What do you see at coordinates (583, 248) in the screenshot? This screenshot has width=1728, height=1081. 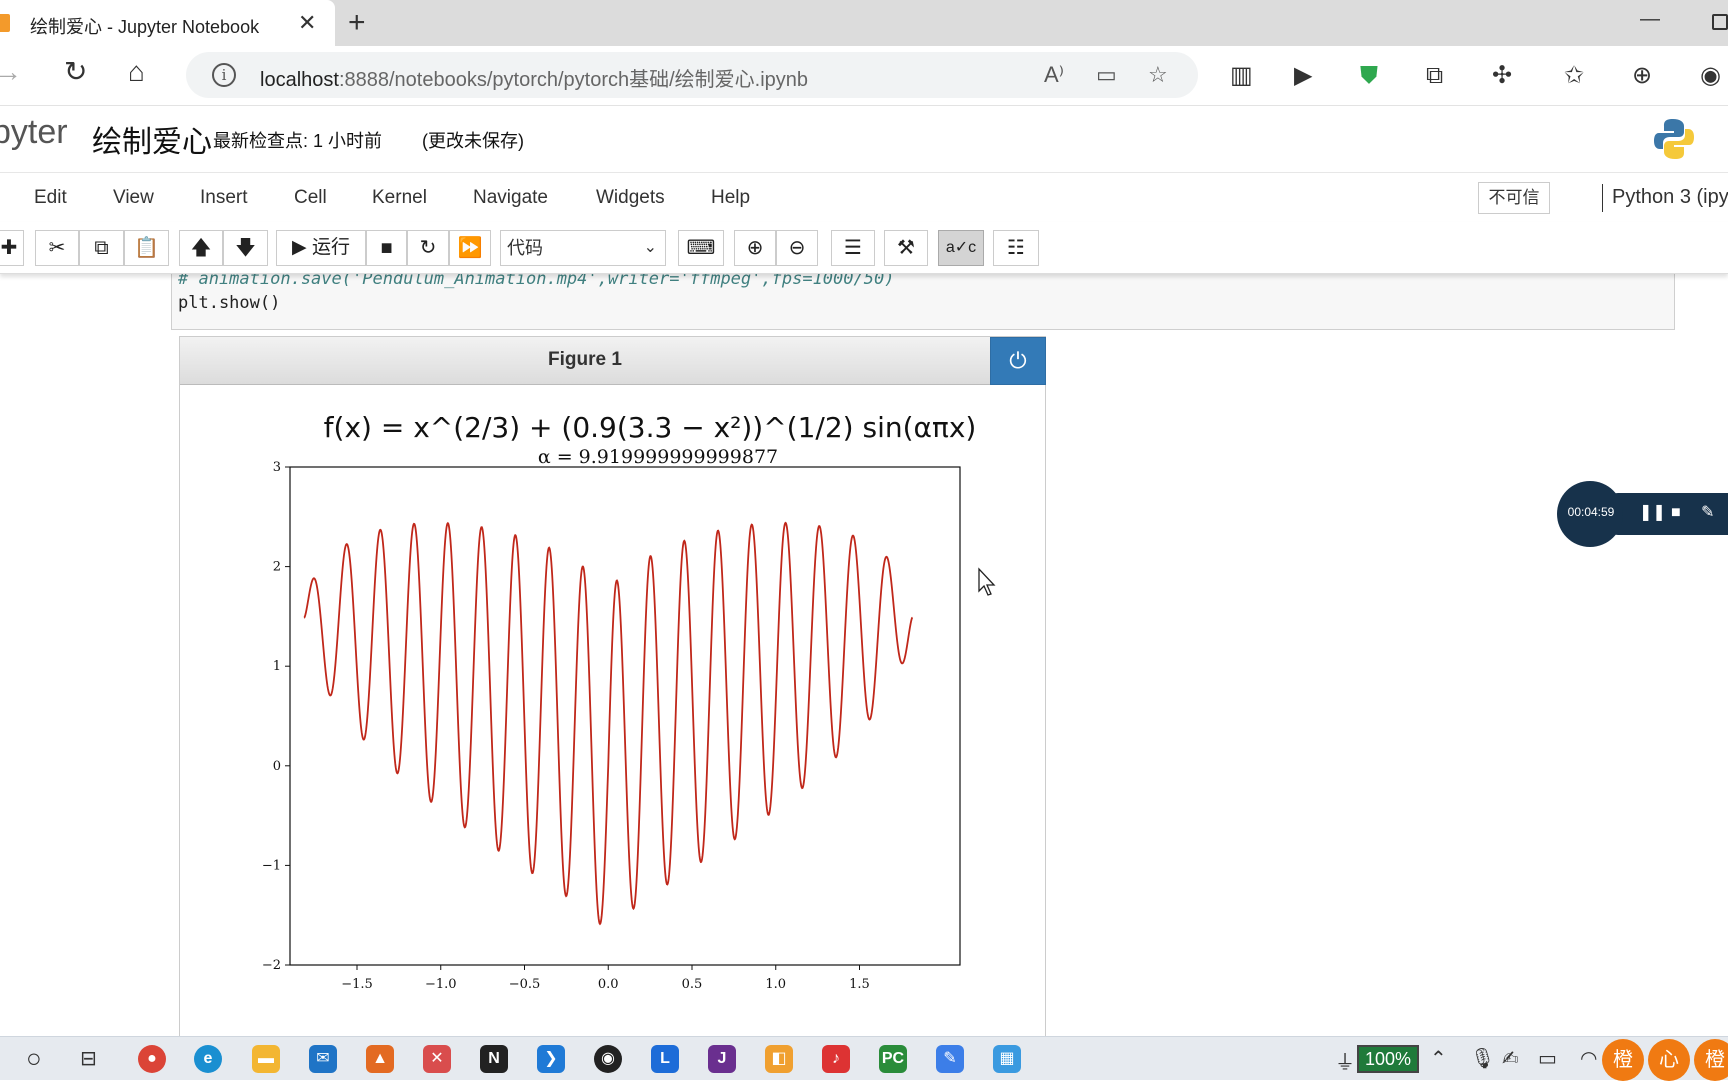 I see `cell-type-select: 代码 ⌄` at bounding box center [583, 248].